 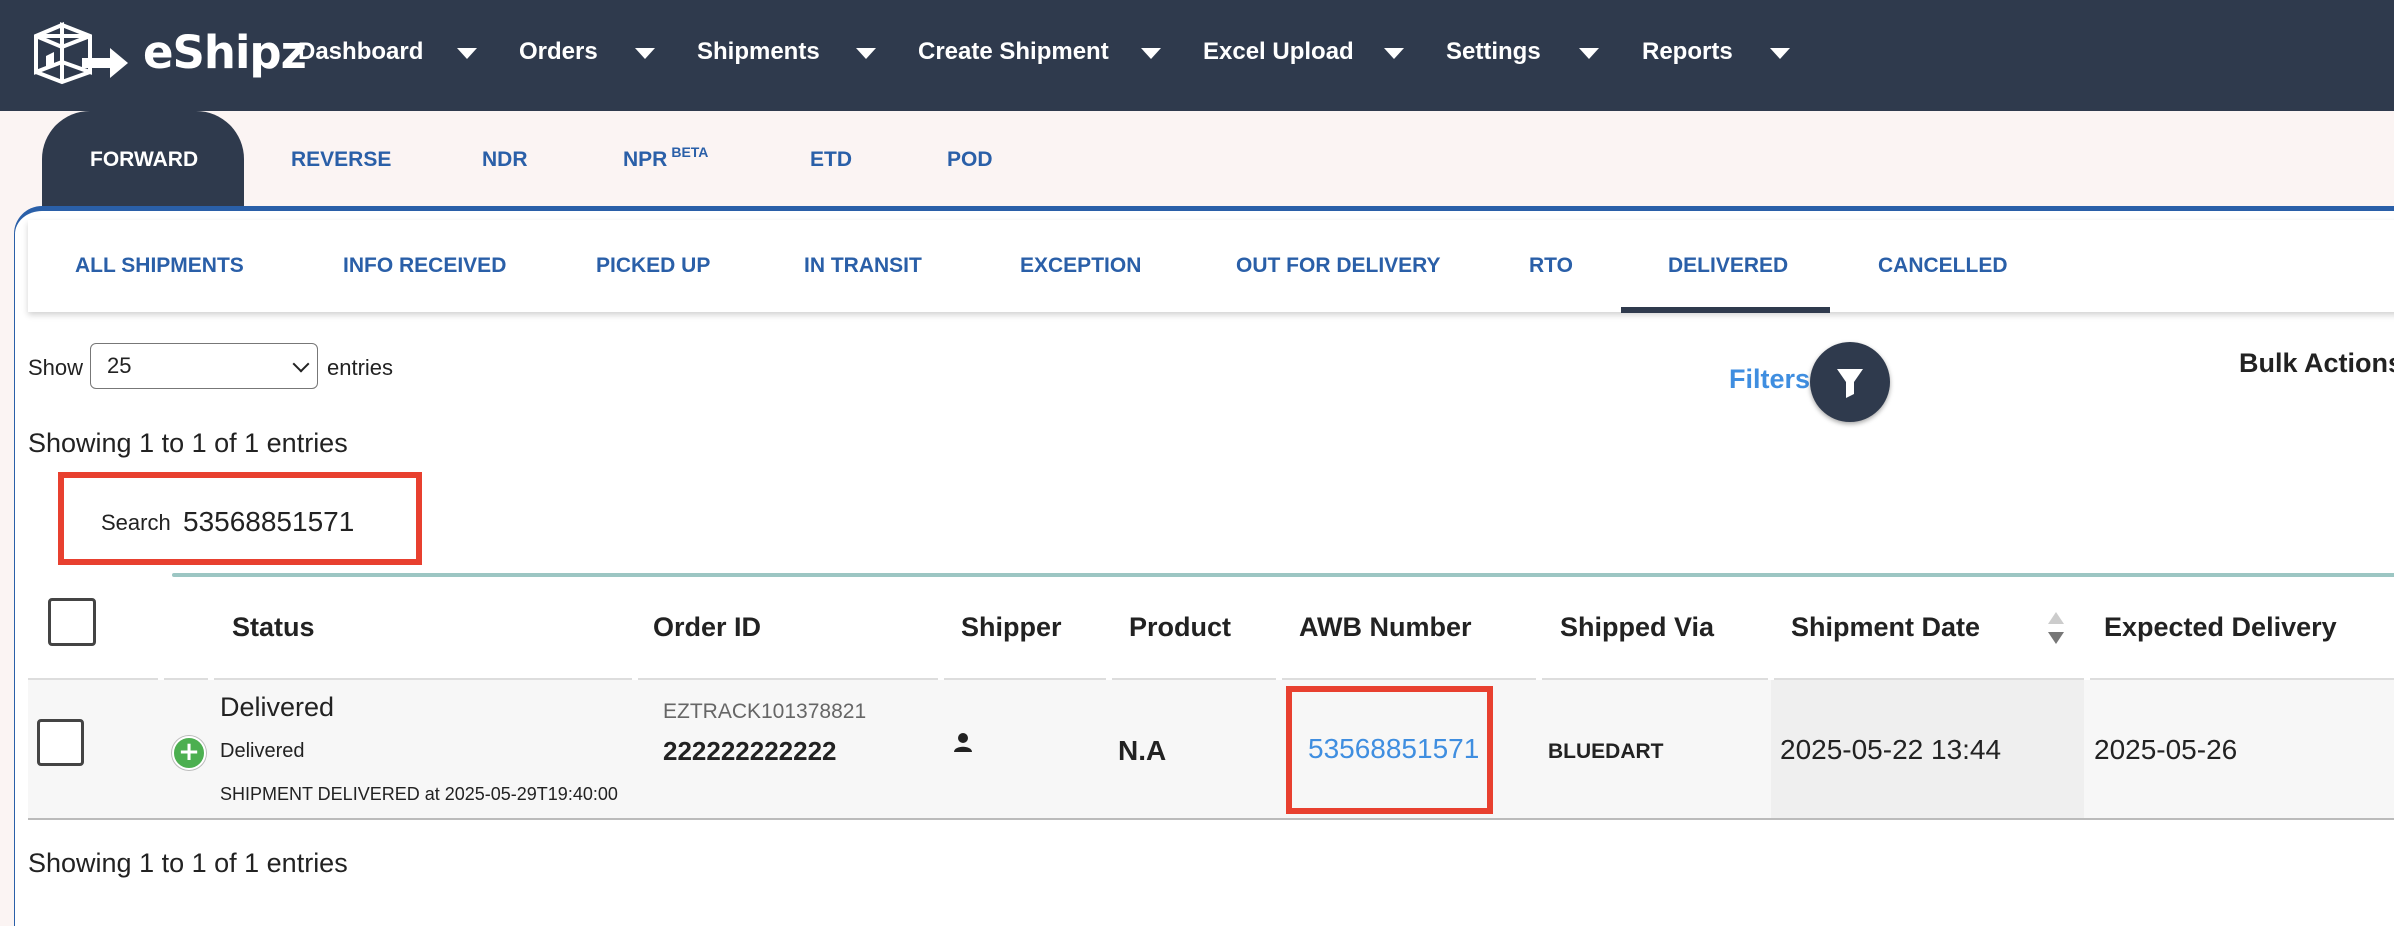 What do you see at coordinates (1283, 575) in the screenshot?
I see `table-top-line` at bounding box center [1283, 575].